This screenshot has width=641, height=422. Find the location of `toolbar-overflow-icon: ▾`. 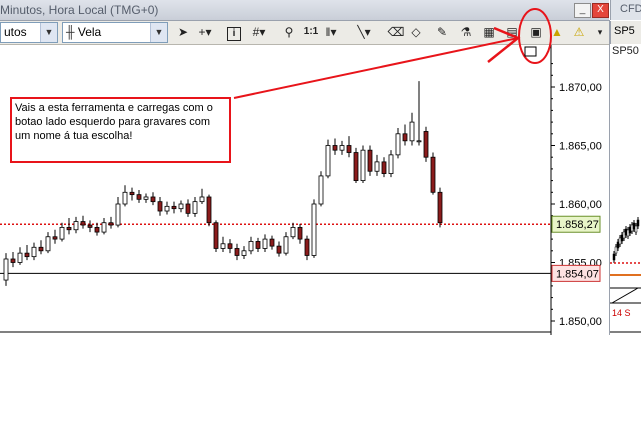

toolbar-overflow-icon: ▾ is located at coordinates (600, 32).